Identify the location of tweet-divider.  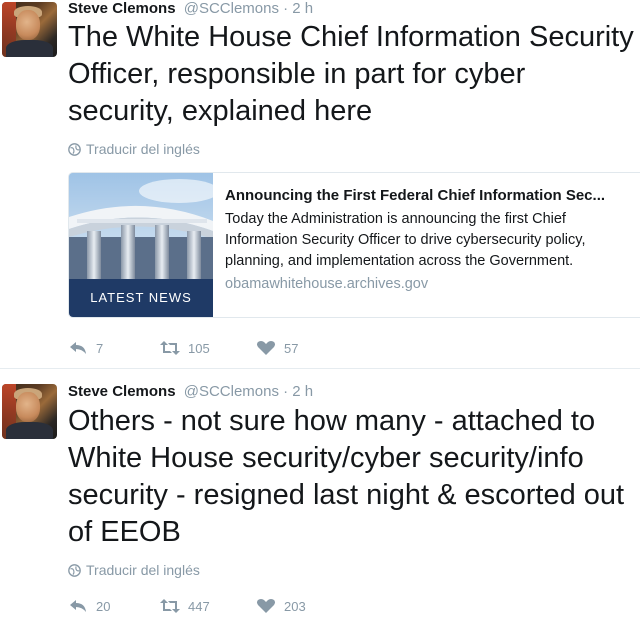
(320, 368).